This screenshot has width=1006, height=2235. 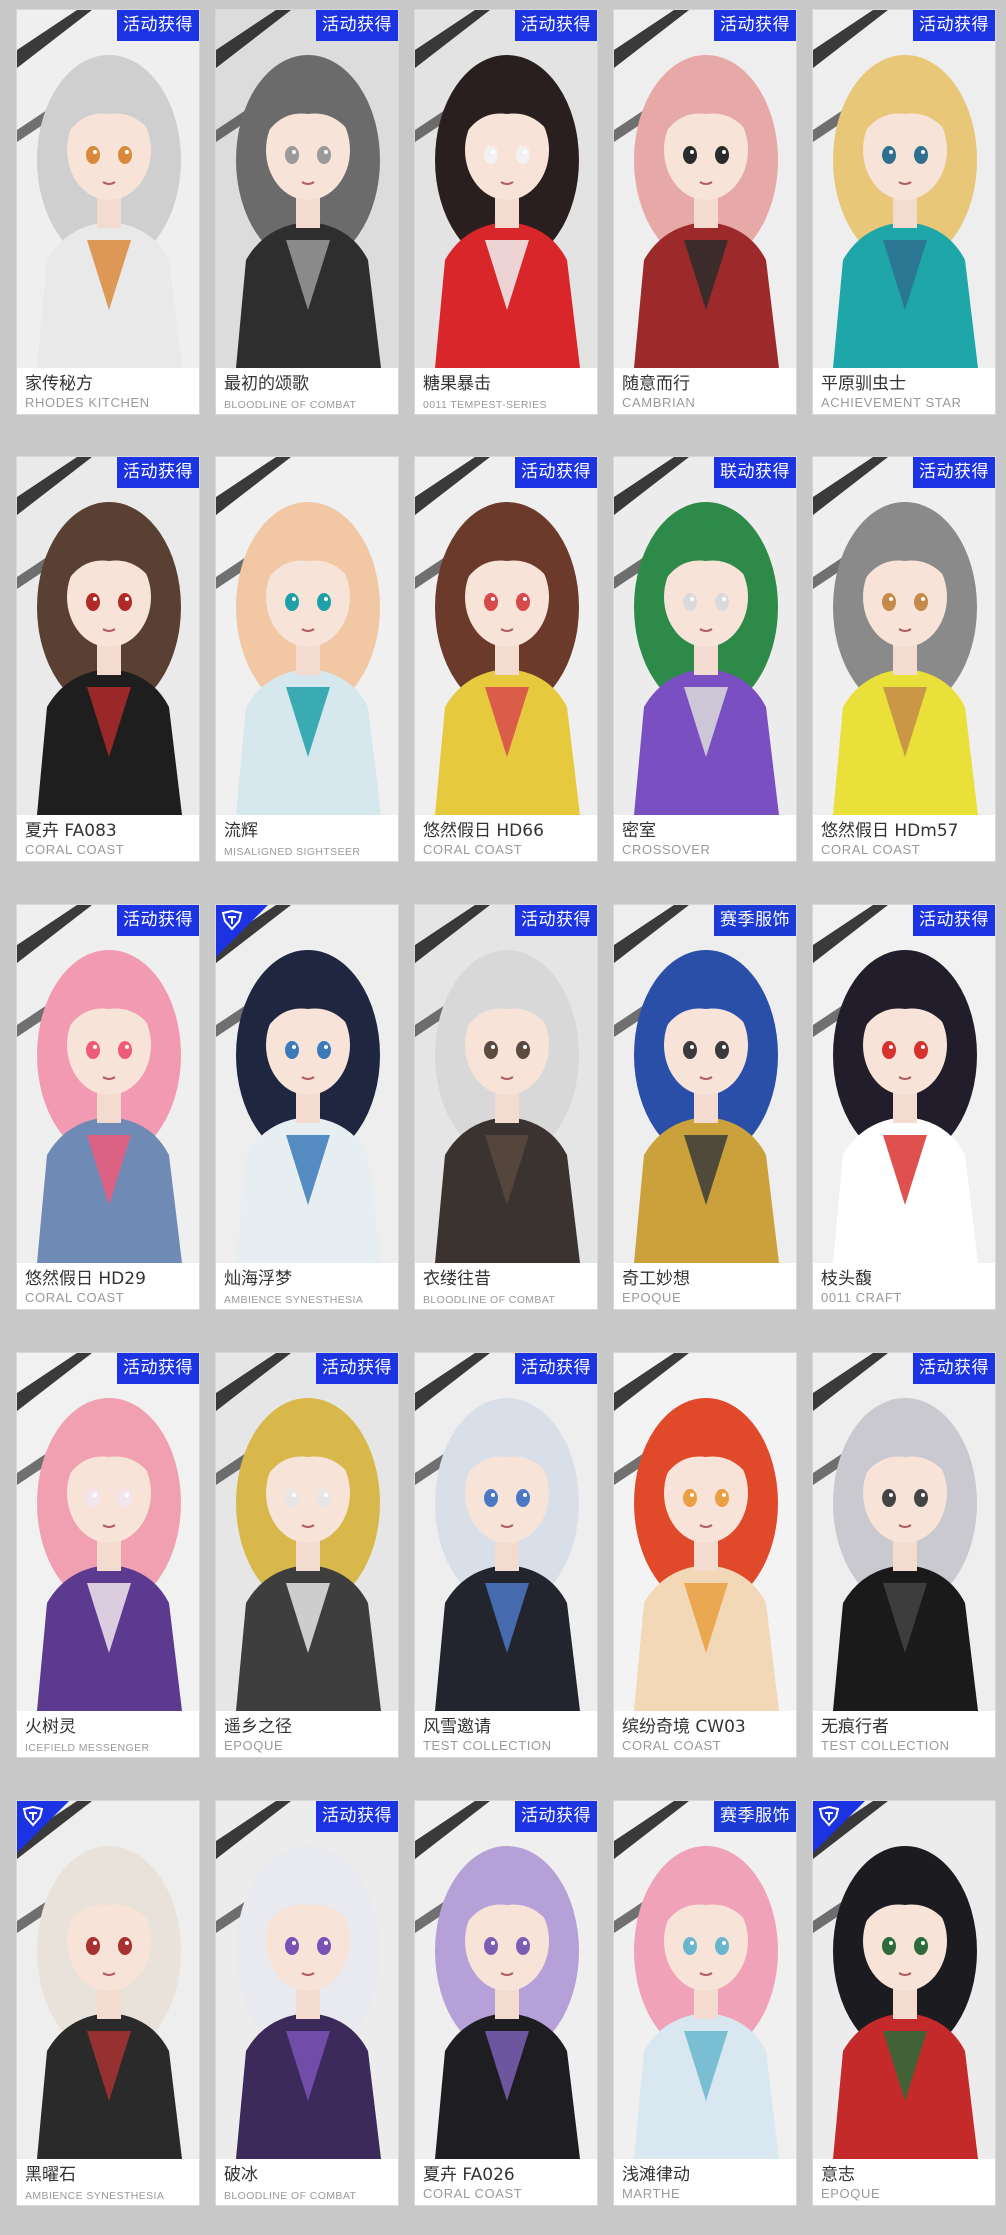 I want to click on collab-obtained-badge: 联动获得, so click(x=755, y=472).